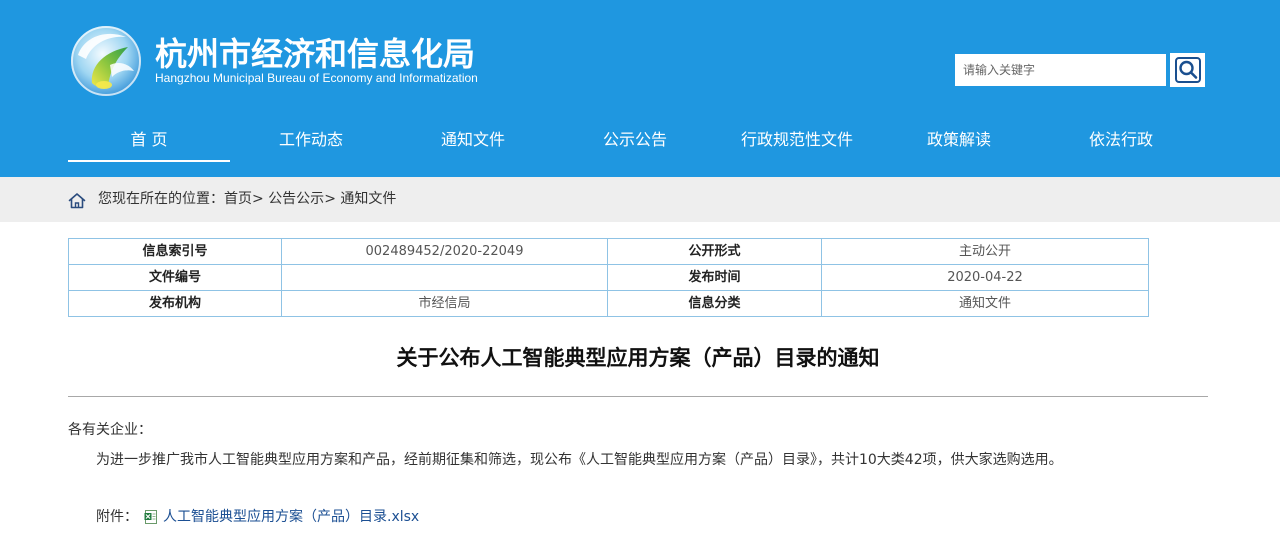 The width and height of the screenshot is (1280, 558). What do you see at coordinates (368, 199) in the screenshot?
I see `breadcrumb-link-notice-documents: 通知文件` at bounding box center [368, 199].